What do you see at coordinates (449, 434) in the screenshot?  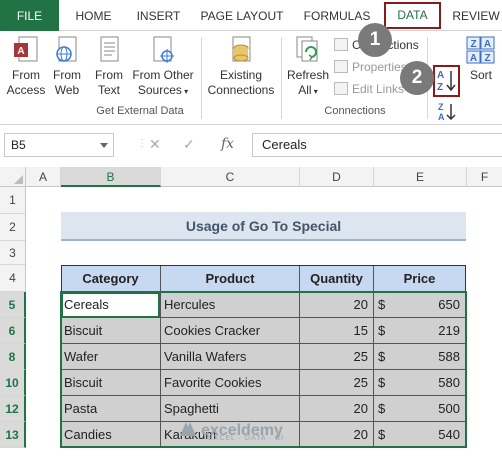 I see `price-value: 540` at bounding box center [449, 434].